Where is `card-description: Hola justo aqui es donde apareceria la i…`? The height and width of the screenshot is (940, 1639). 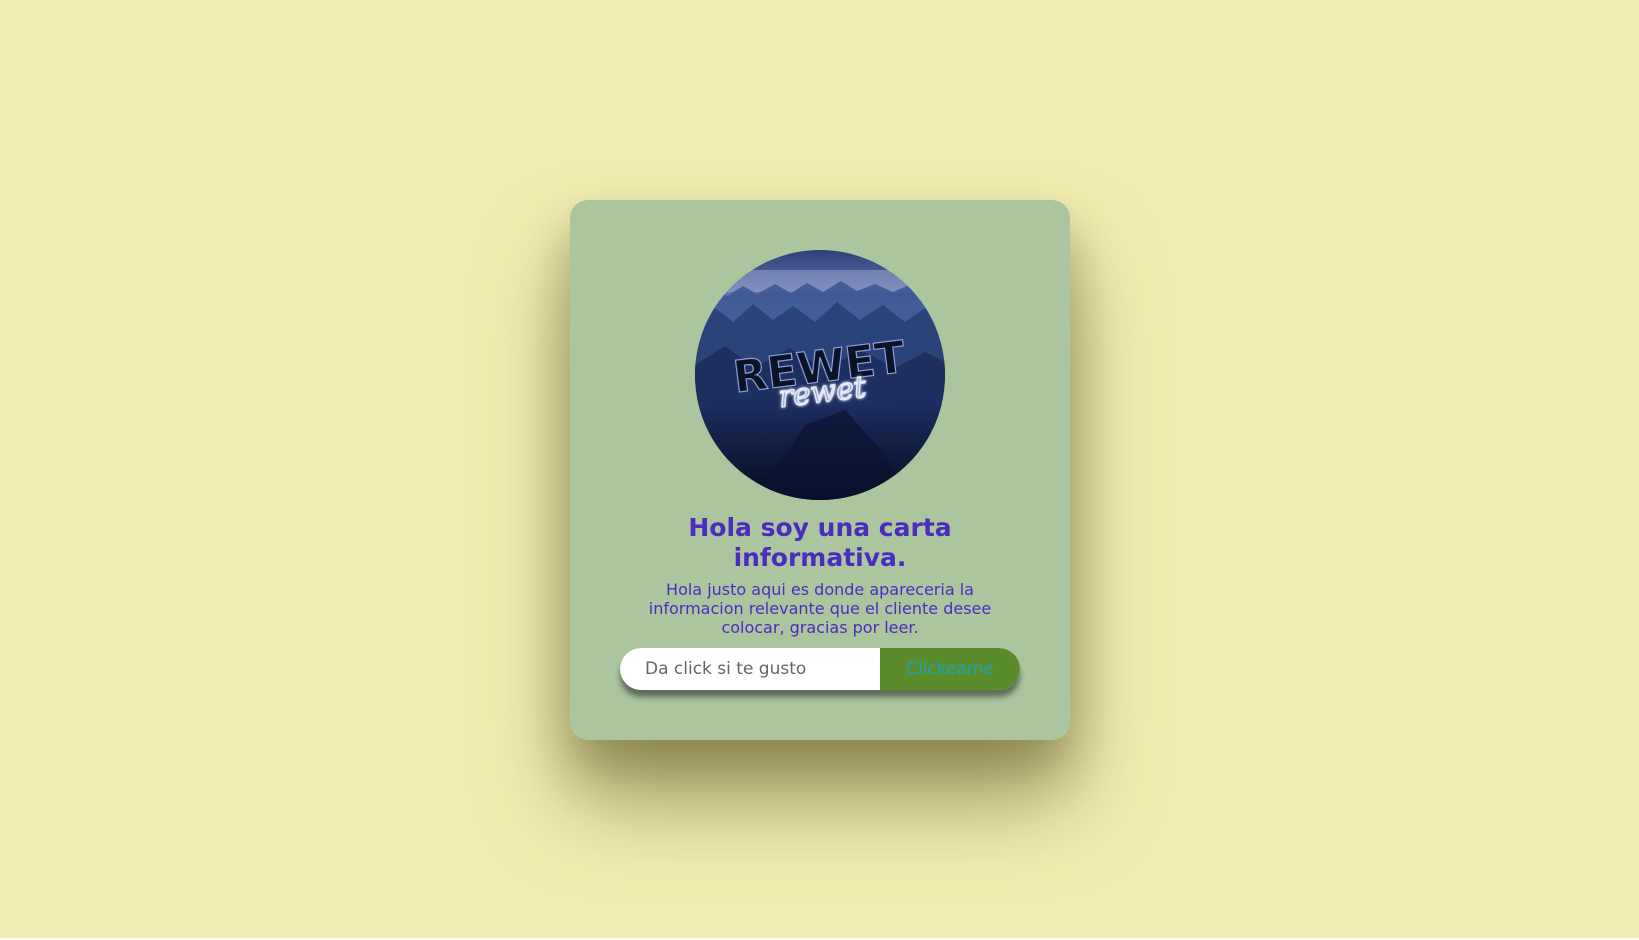
card-description: Hola justo aqui es donde apareceria la i… is located at coordinates (820, 608).